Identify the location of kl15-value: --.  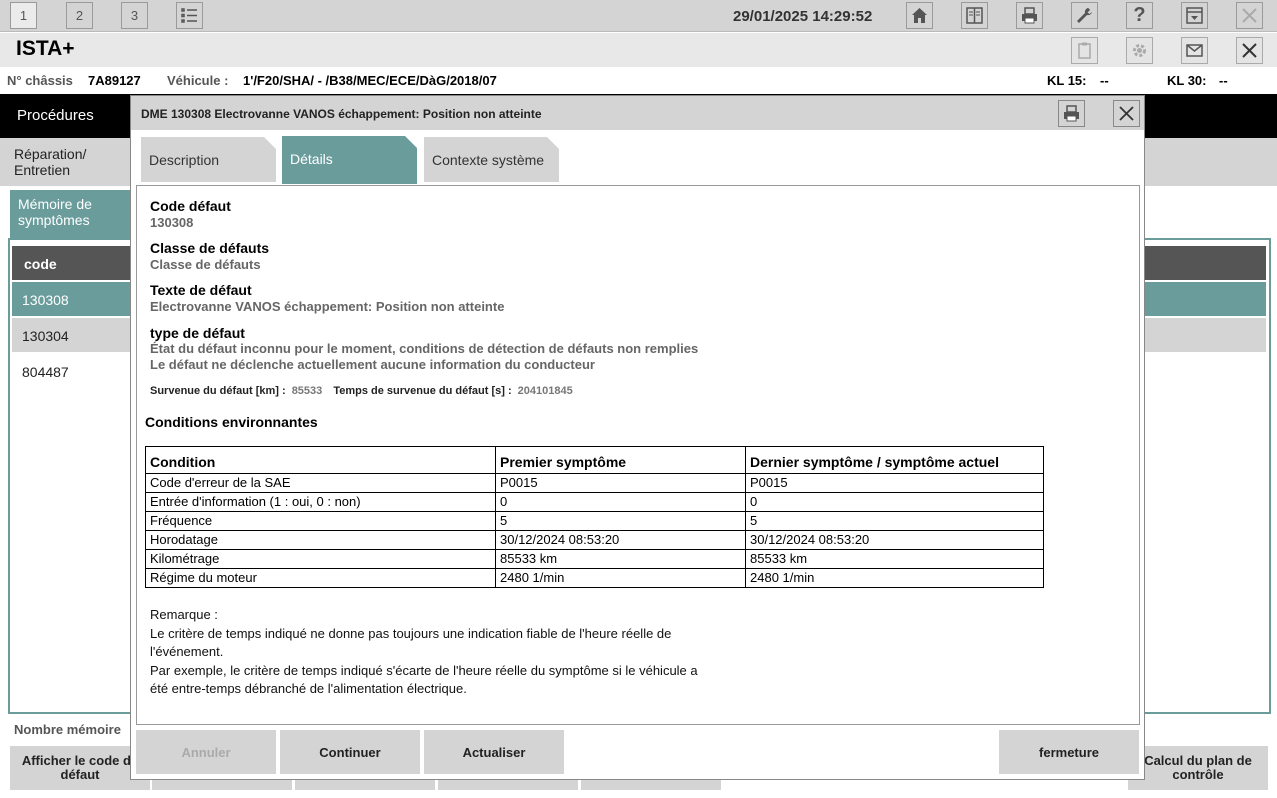
(1104, 80).